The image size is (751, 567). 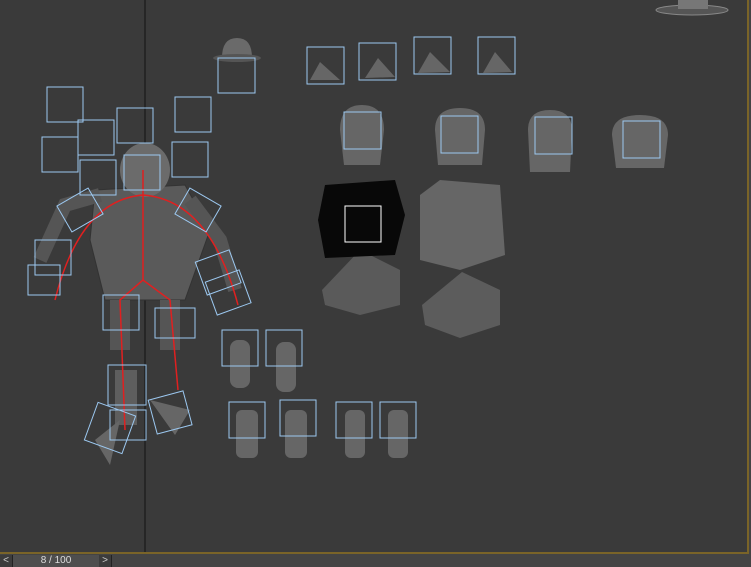 I want to click on previous-frame-button: <, so click(x=6, y=561).